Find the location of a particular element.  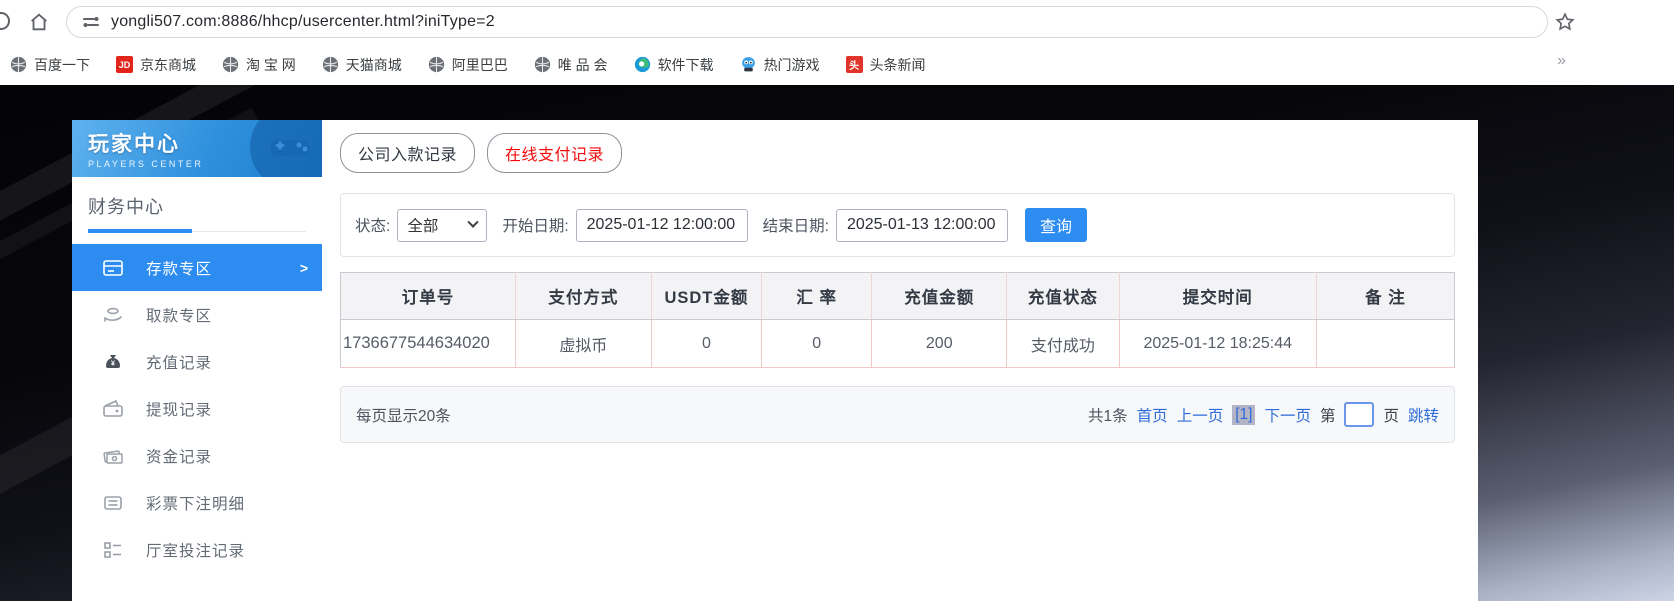

sidebar-item-withdraw-records: 提现记录 is located at coordinates (197, 408).